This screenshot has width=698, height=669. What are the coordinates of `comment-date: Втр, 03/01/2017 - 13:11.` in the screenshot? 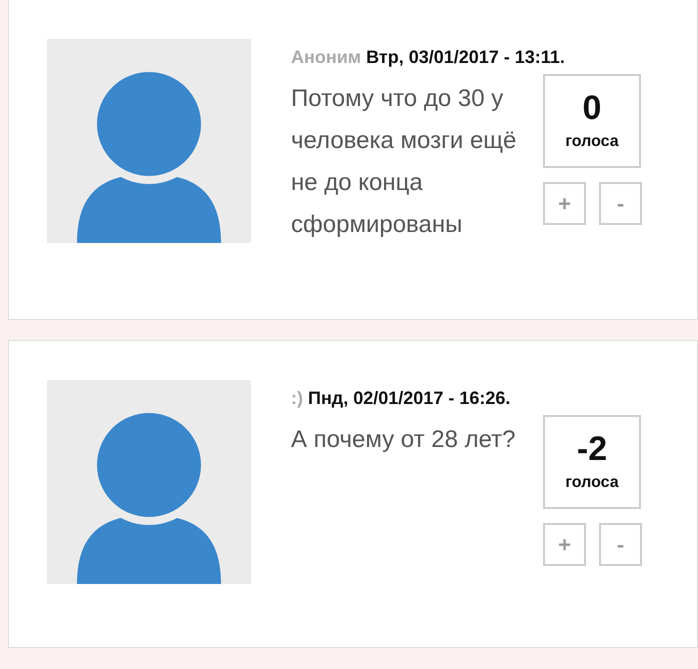 It's located at (465, 57).